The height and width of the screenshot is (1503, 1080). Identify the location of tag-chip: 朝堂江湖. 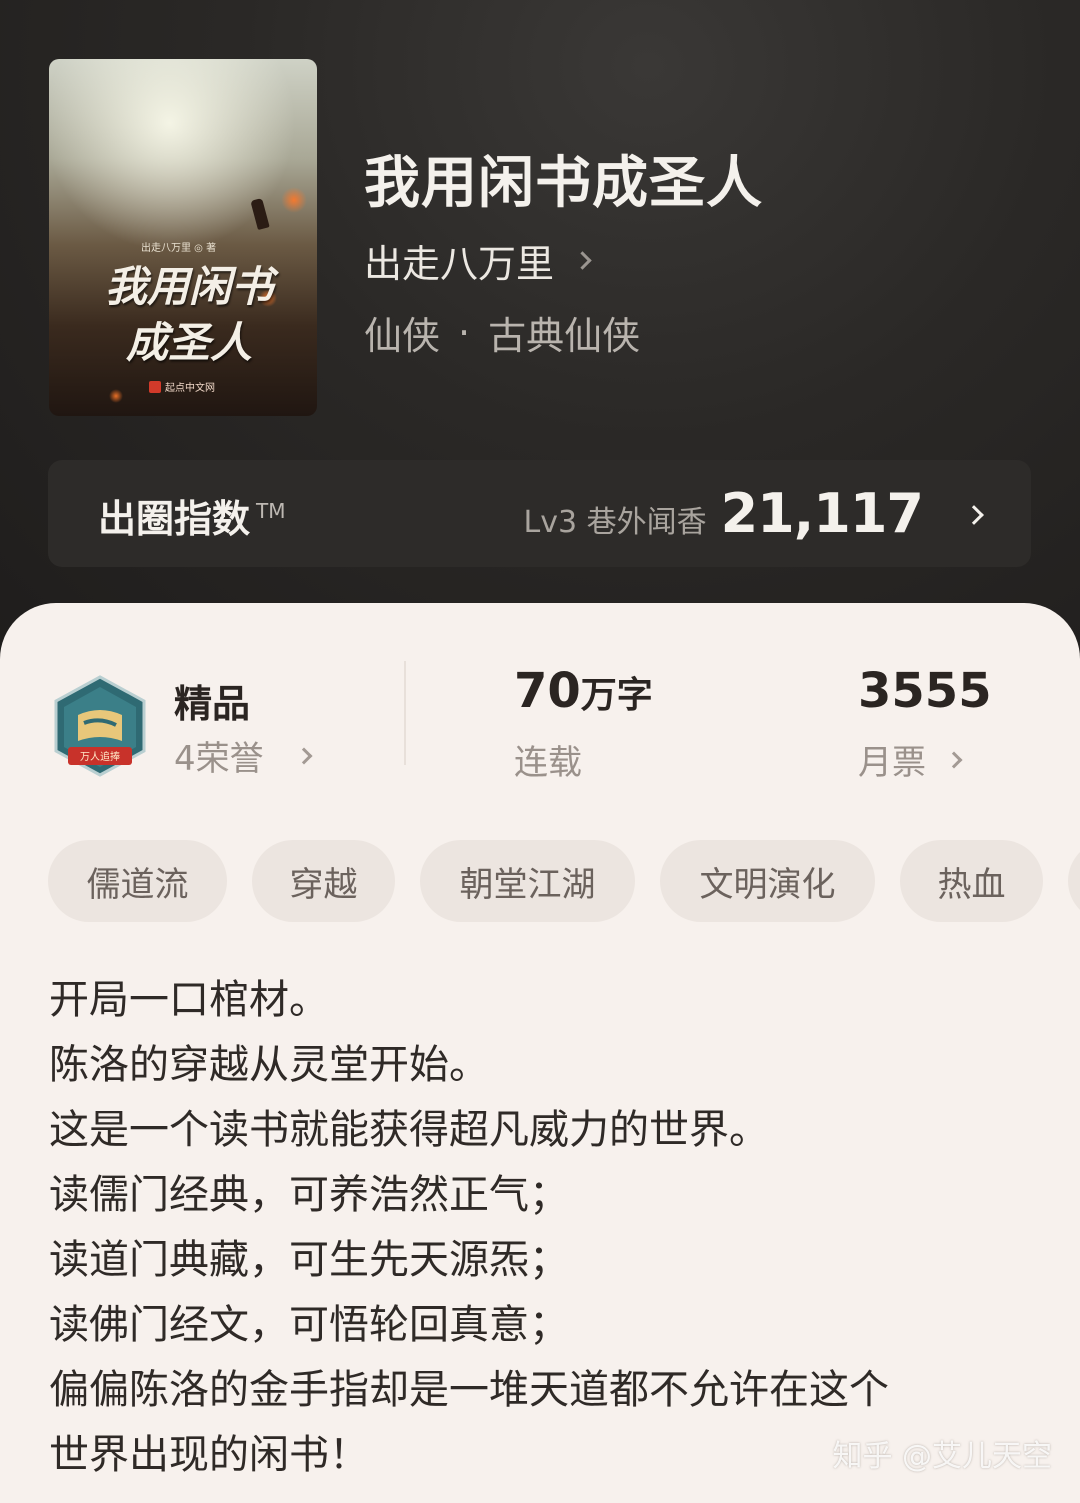
(527, 881).